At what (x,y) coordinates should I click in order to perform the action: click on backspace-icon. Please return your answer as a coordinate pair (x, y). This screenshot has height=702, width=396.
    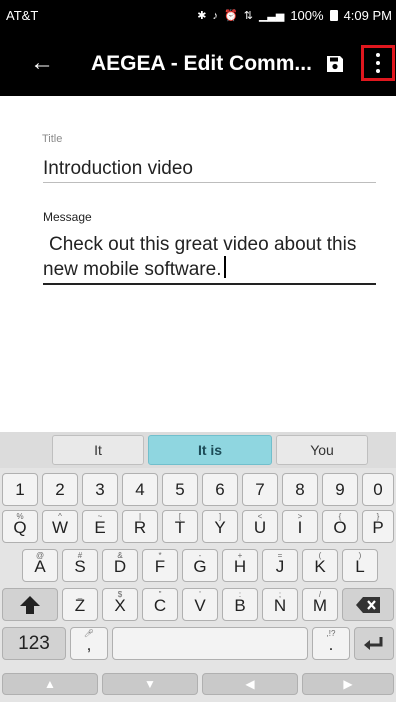
    Looking at the image, I should click on (368, 604).